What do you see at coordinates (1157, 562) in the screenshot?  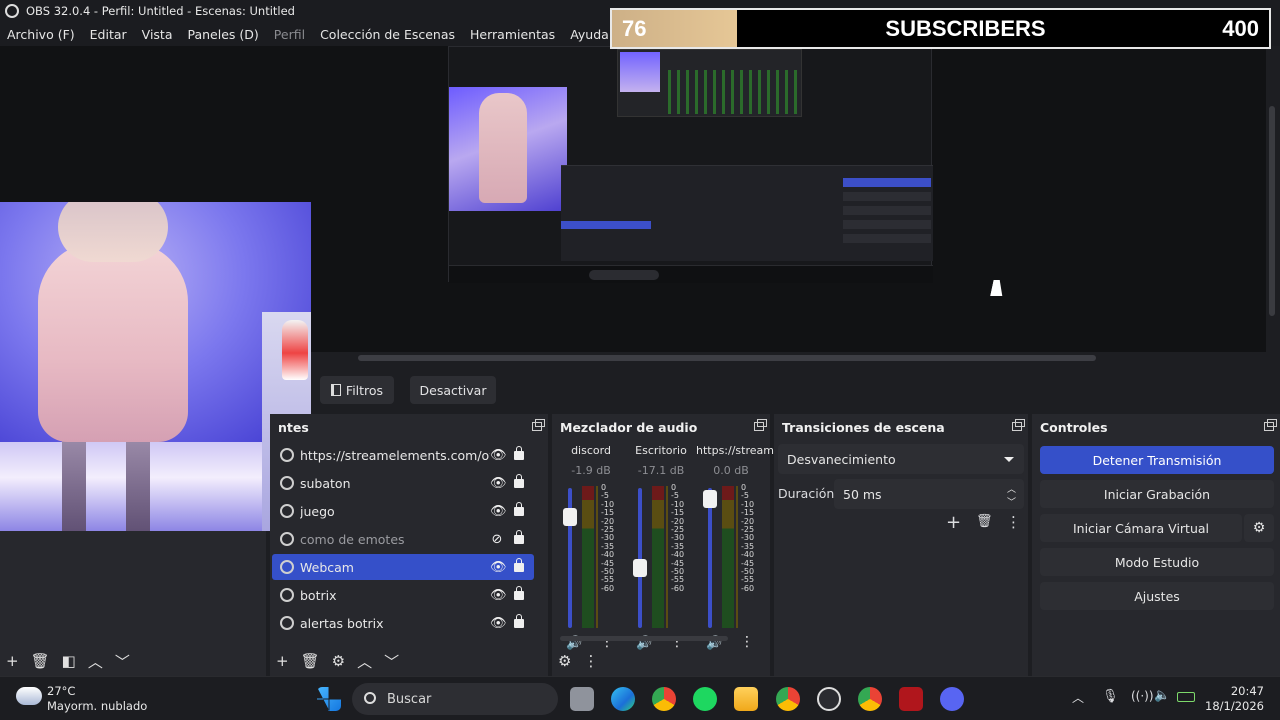 I see `studio-mode-button: Modo Estudio` at bounding box center [1157, 562].